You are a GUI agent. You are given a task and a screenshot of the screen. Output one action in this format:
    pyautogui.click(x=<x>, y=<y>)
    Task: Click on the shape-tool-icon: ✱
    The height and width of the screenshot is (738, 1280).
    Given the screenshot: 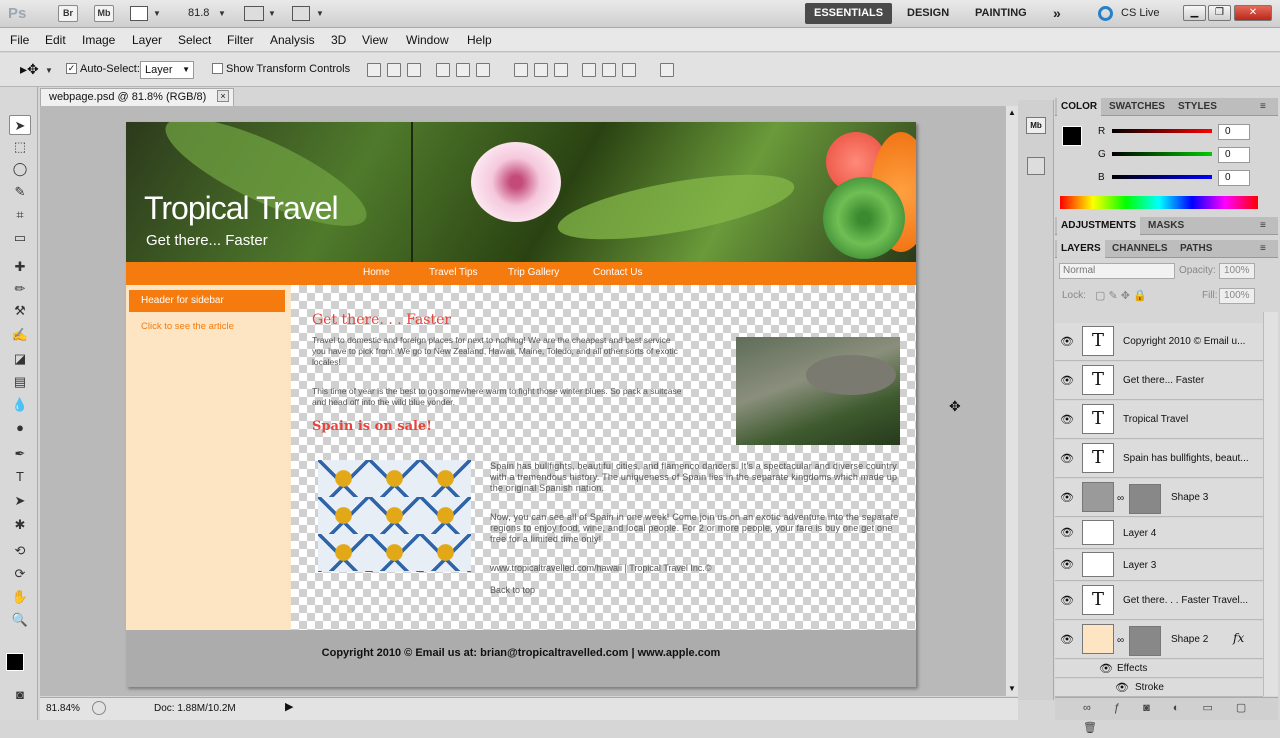 What is the action you would take?
    pyautogui.click(x=20, y=525)
    